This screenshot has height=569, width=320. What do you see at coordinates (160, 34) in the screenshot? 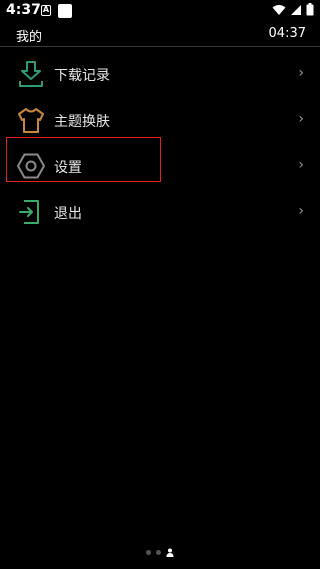
I see `header-bar: 我的 04:37` at bounding box center [160, 34].